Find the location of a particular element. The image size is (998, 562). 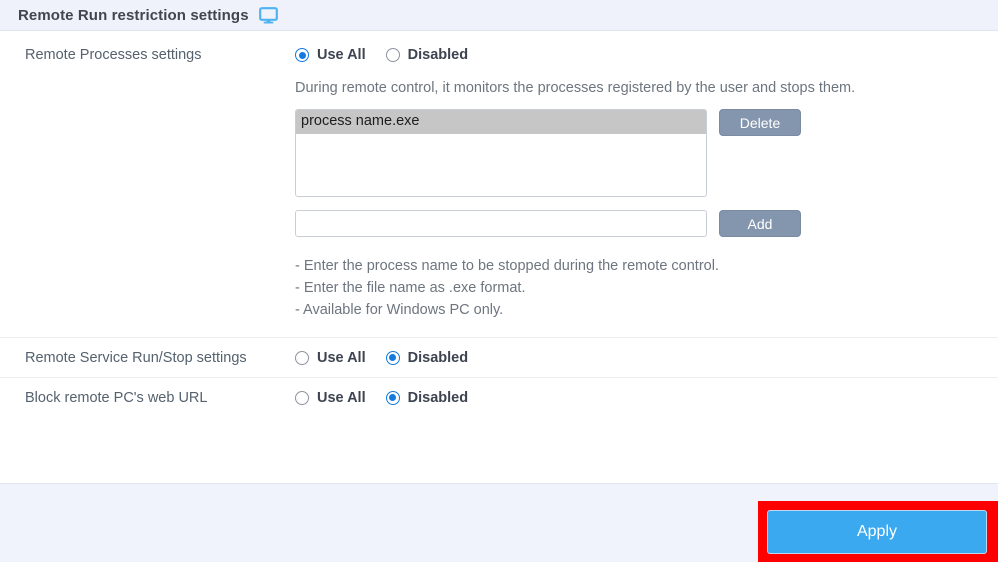

radio-block-url-use-all: Use All is located at coordinates (330, 398).